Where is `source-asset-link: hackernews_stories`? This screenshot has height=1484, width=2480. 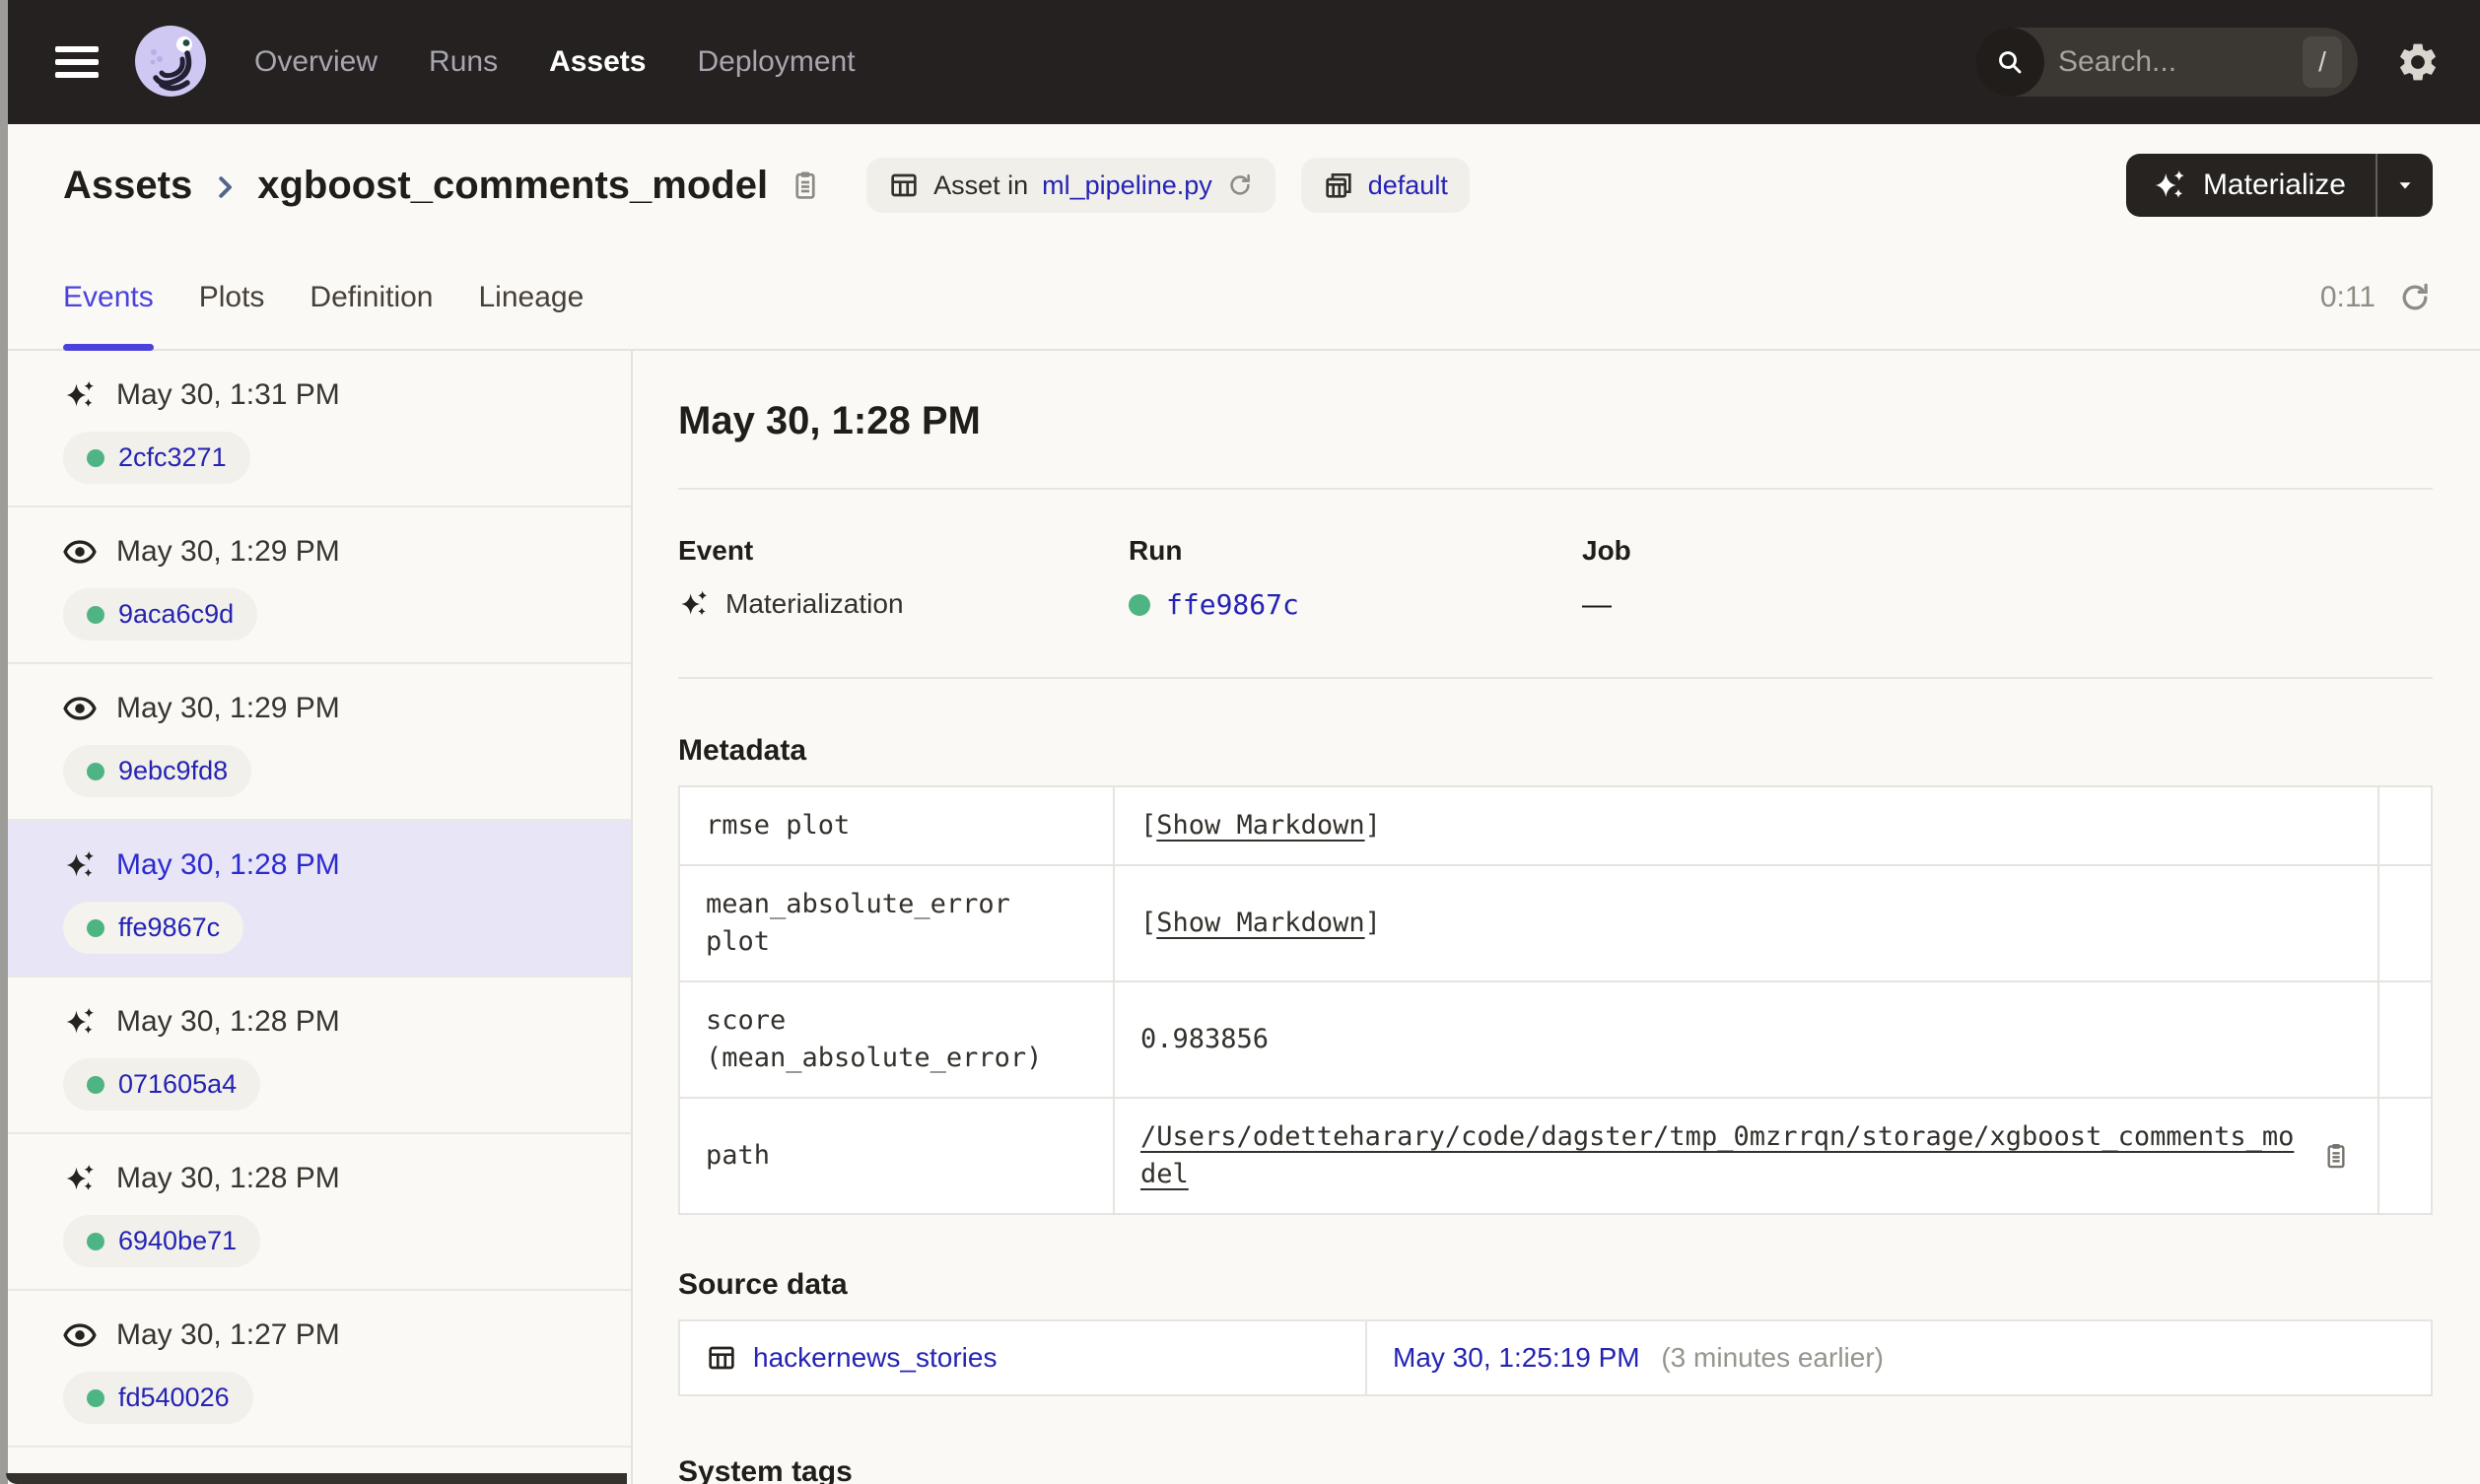 source-asset-link: hackernews_stories is located at coordinates (1023, 1358).